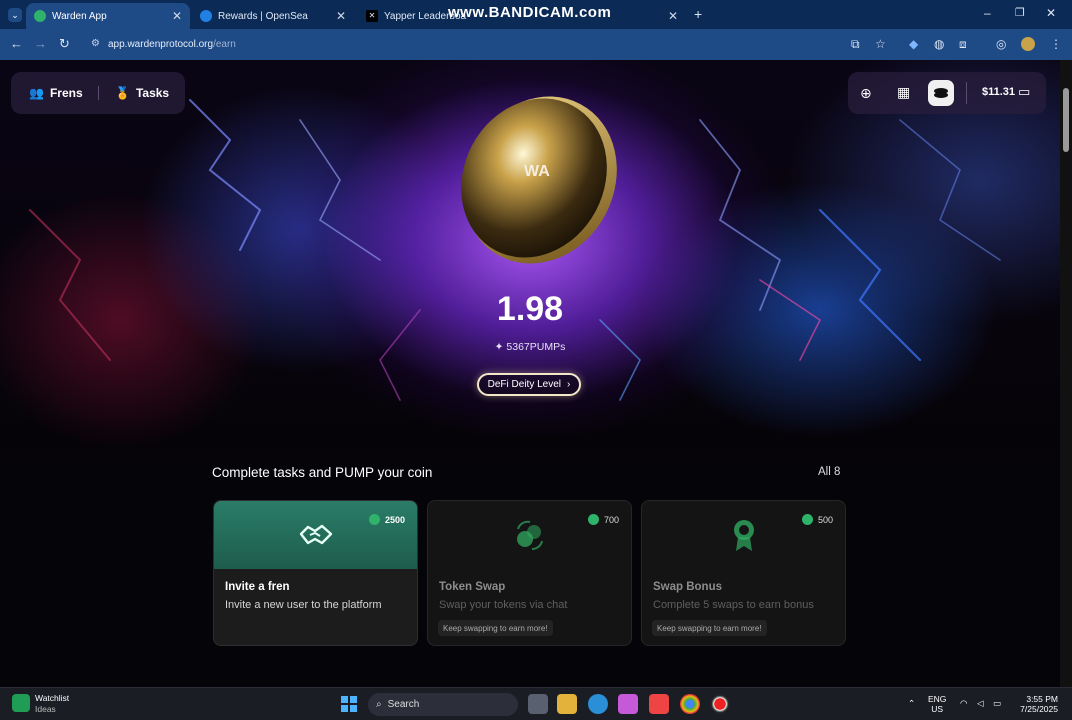  I want to click on restore-icon: ❐, so click(1020, 12).